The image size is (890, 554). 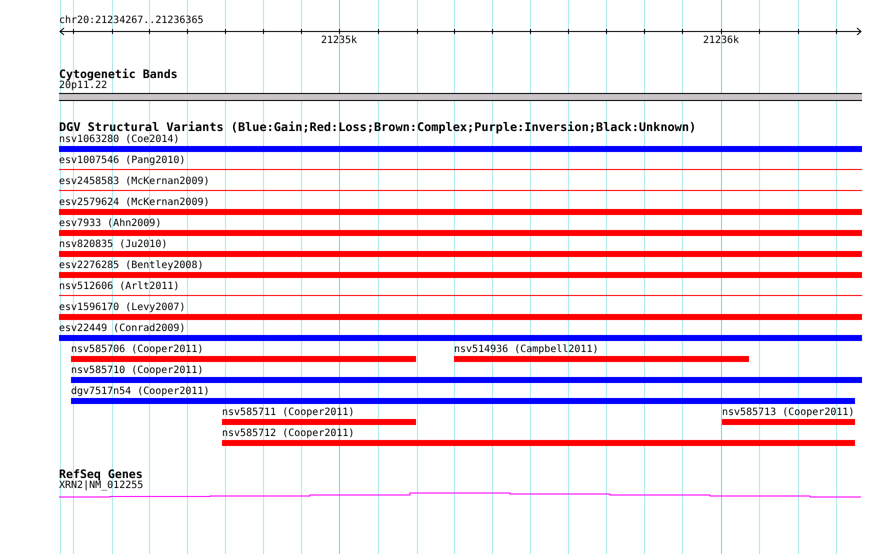 I want to click on ruler-tick-label: 21235k, so click(x=339, y=41).